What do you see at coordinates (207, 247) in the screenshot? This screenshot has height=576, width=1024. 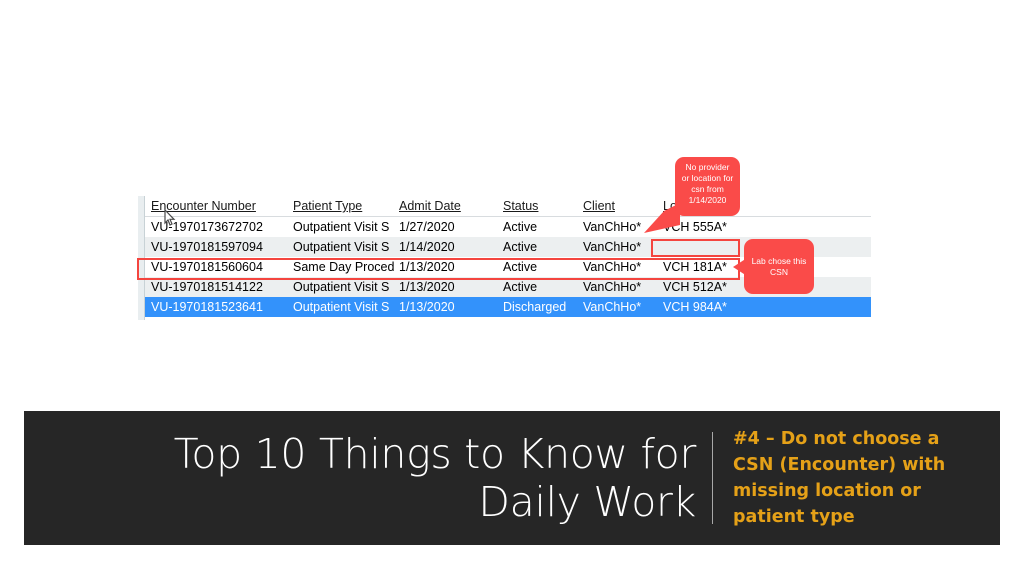 I see `cell-encounter-number: VU-1970181597094` at bounding box center [207, 247].